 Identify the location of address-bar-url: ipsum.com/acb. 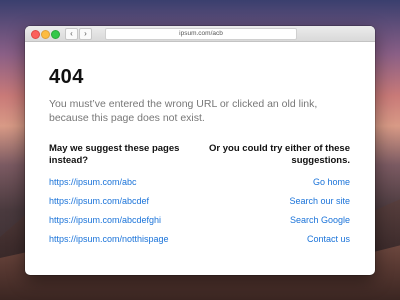
(201, 33).